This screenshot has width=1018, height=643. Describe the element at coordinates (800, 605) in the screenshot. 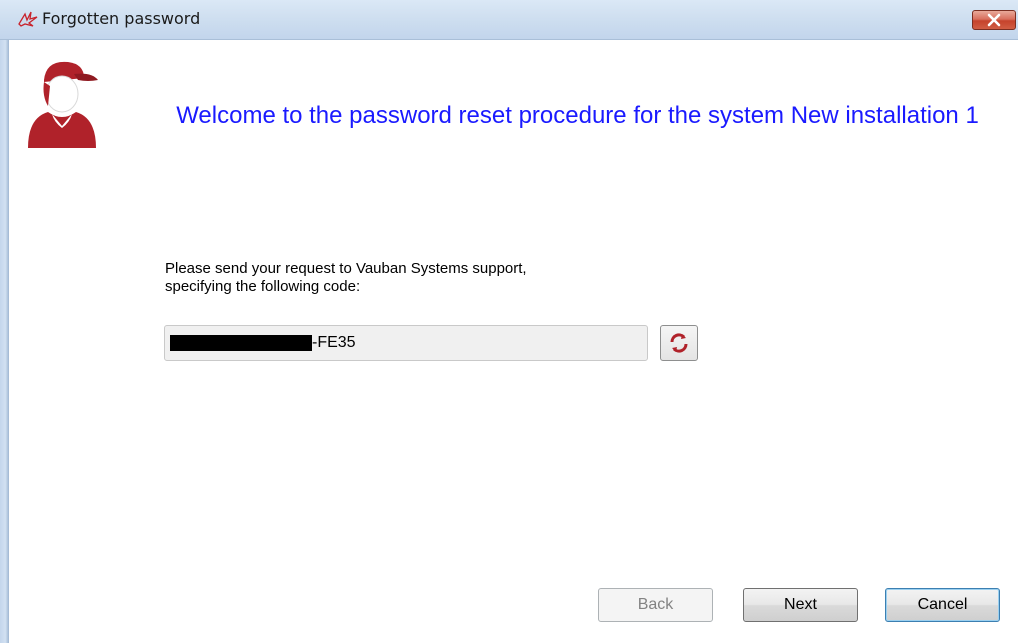

I see `next-button: Next` at that location.